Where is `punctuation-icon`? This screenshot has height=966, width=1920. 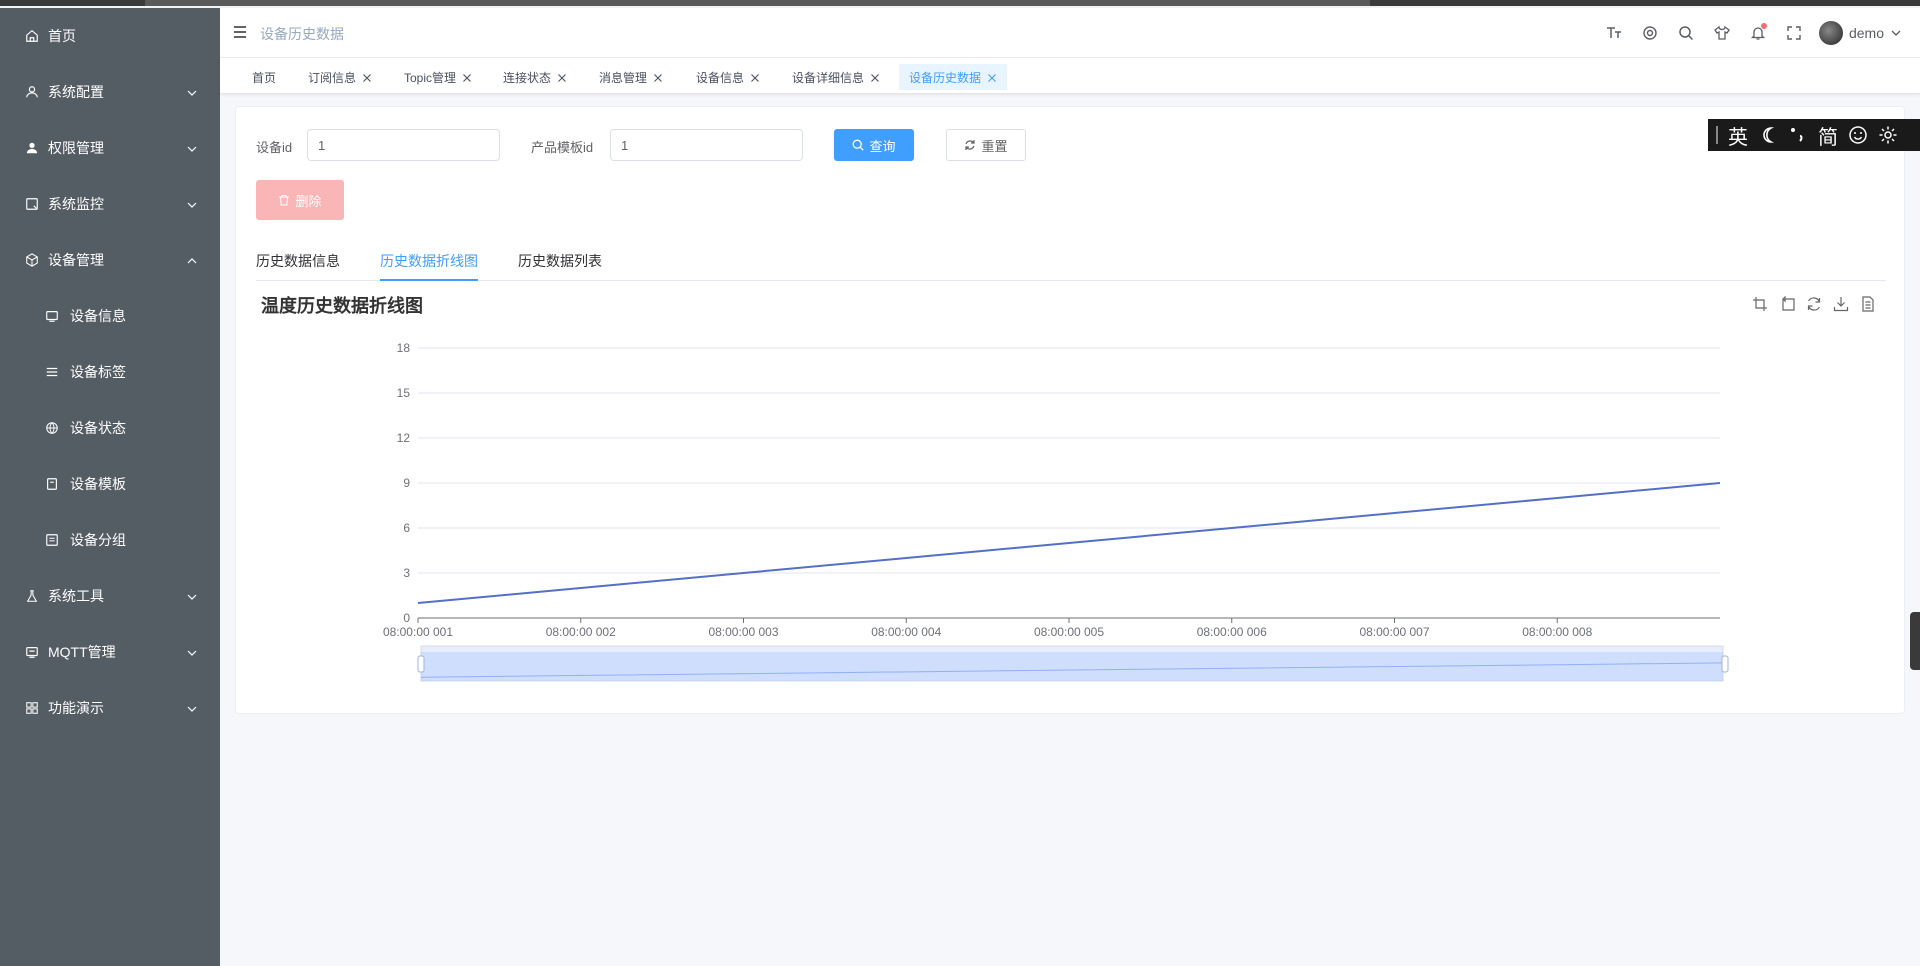 punctuation-icon is located at coordinates (1798, 135).